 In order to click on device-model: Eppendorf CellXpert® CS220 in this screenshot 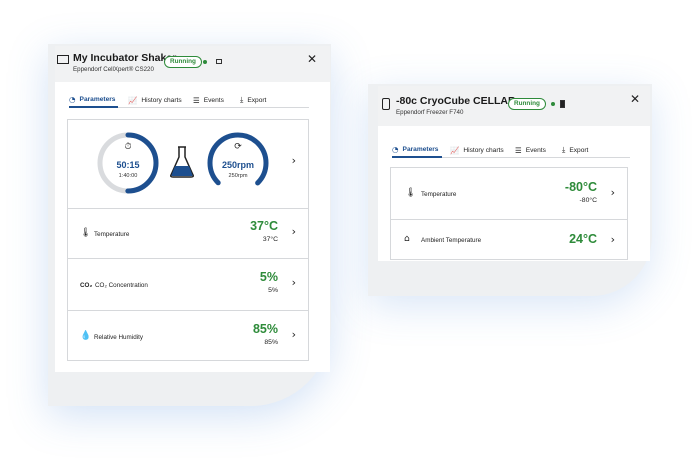, I will do `click(113, 69)`.